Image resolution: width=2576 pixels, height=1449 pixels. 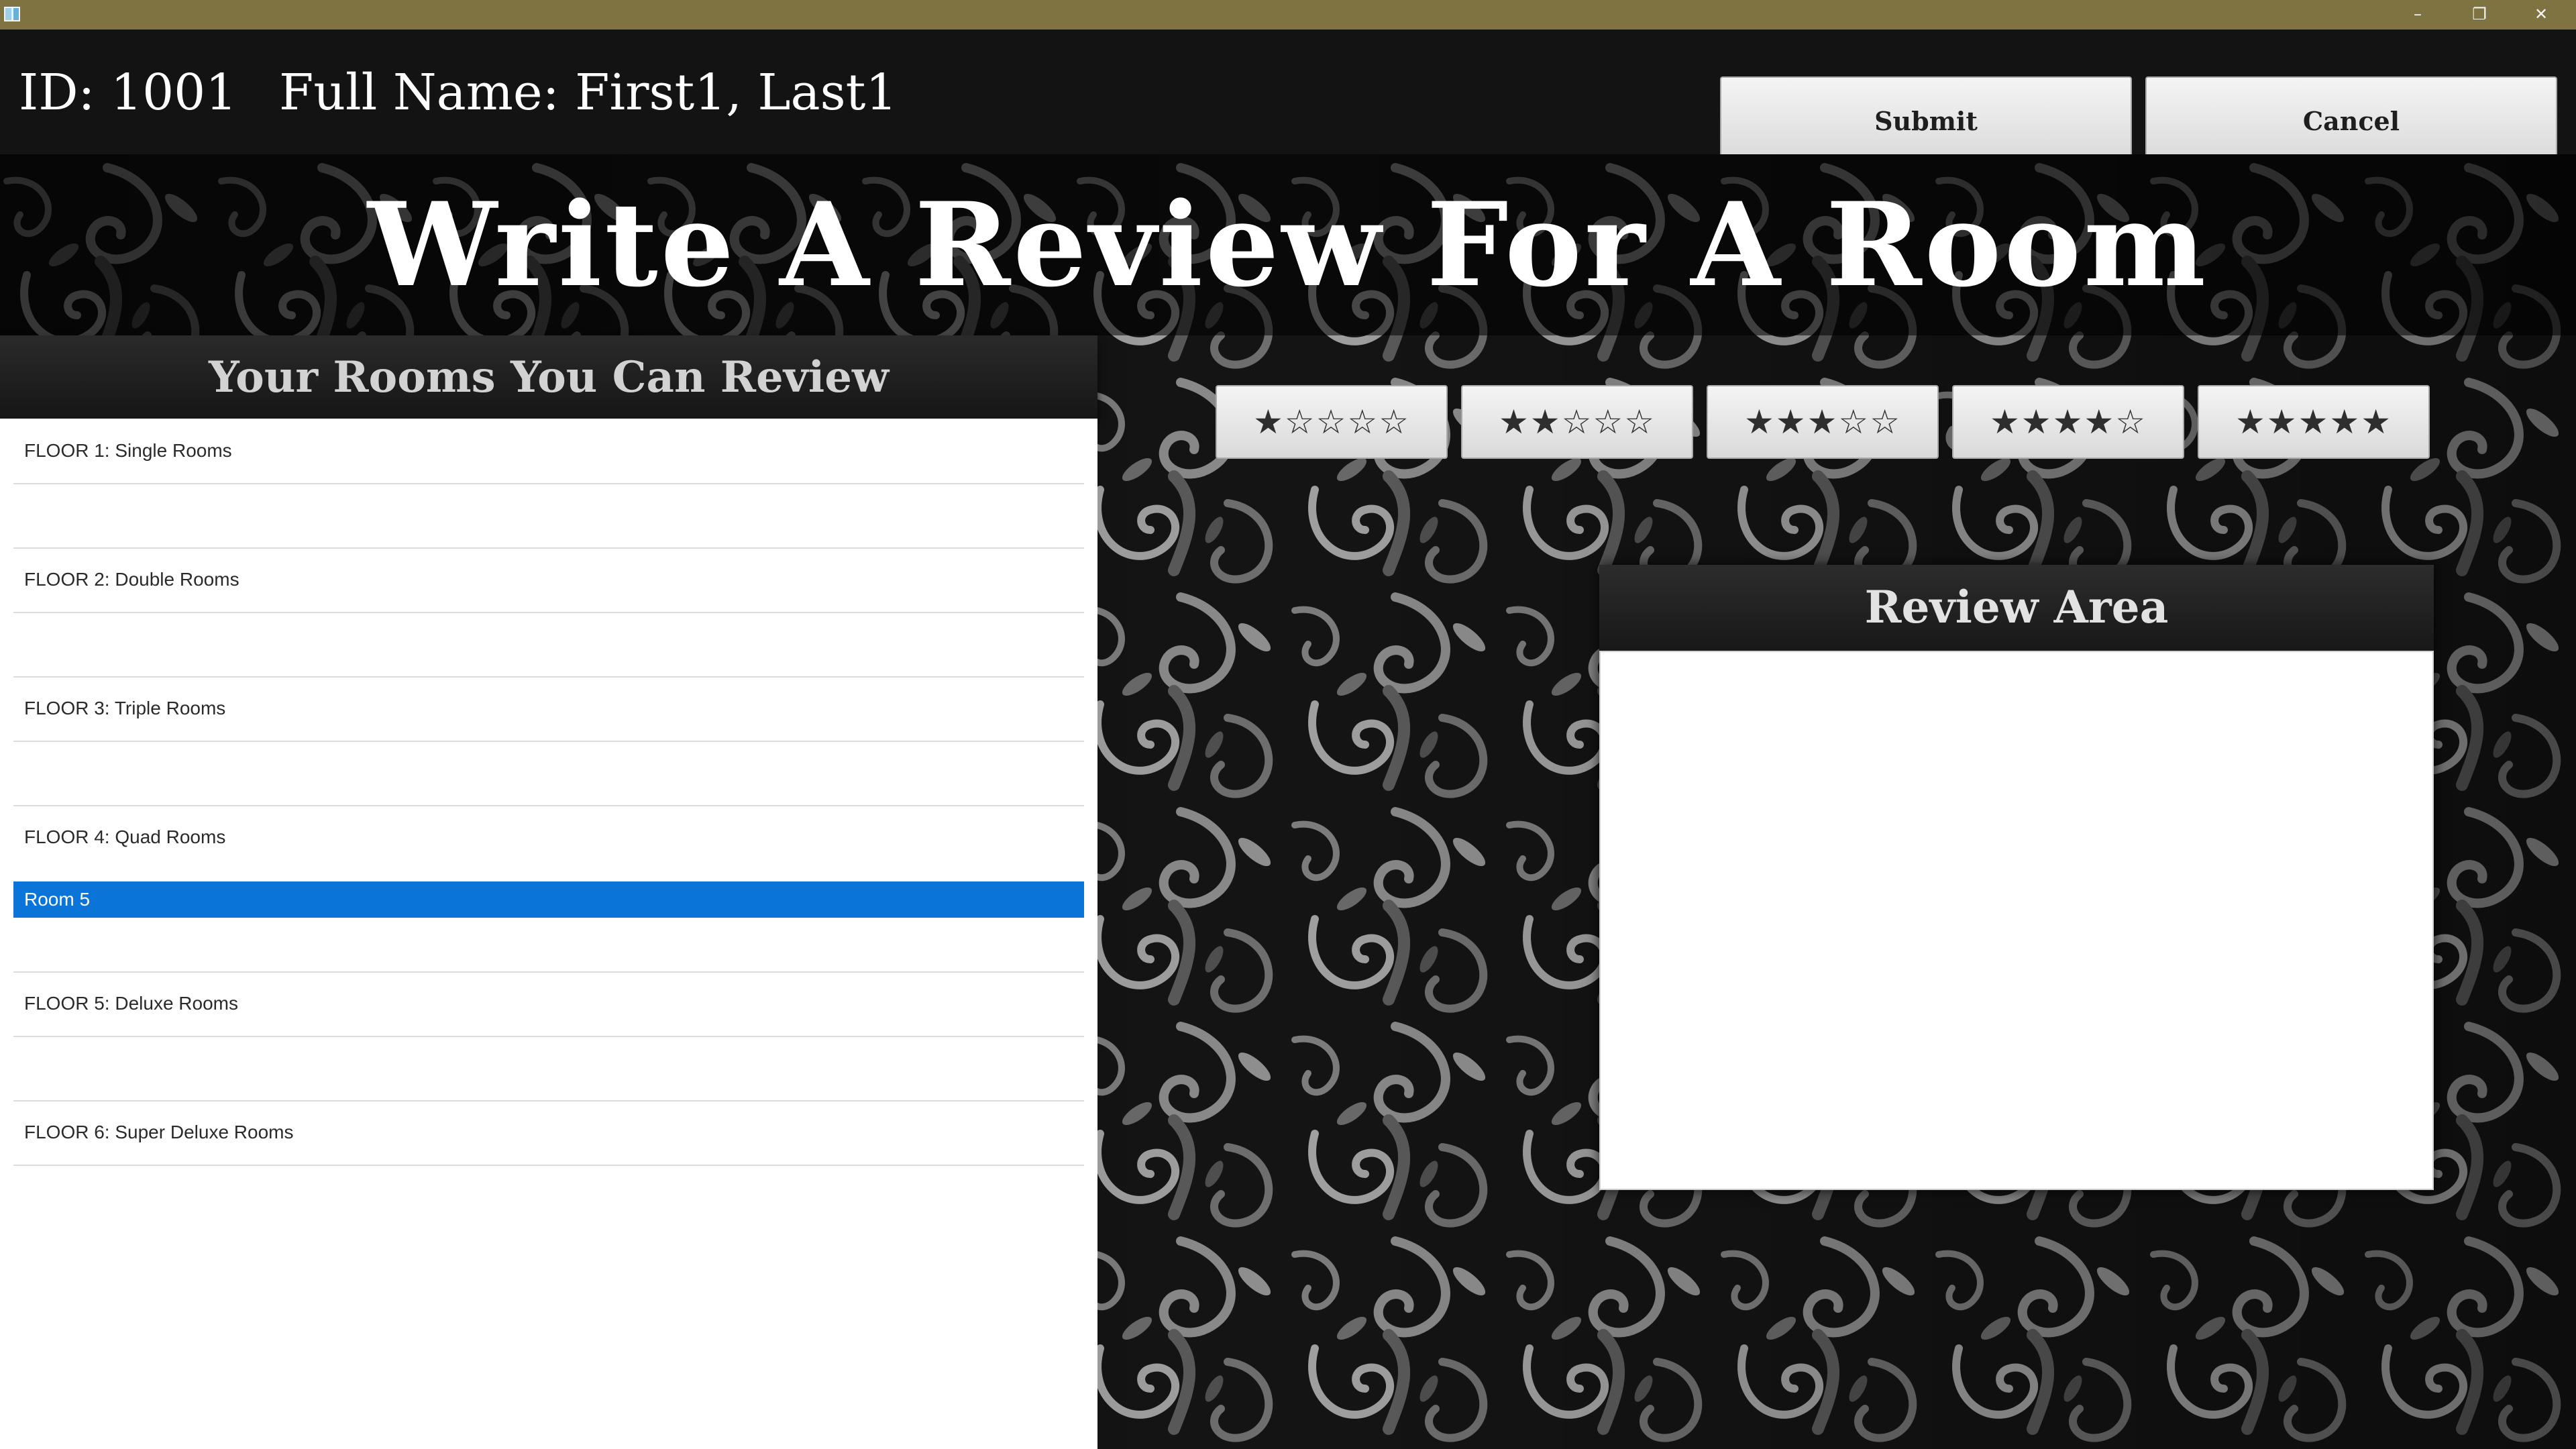 I want to click on window-titlebar: – ❐ ✕, so click(x=1288, y=15).